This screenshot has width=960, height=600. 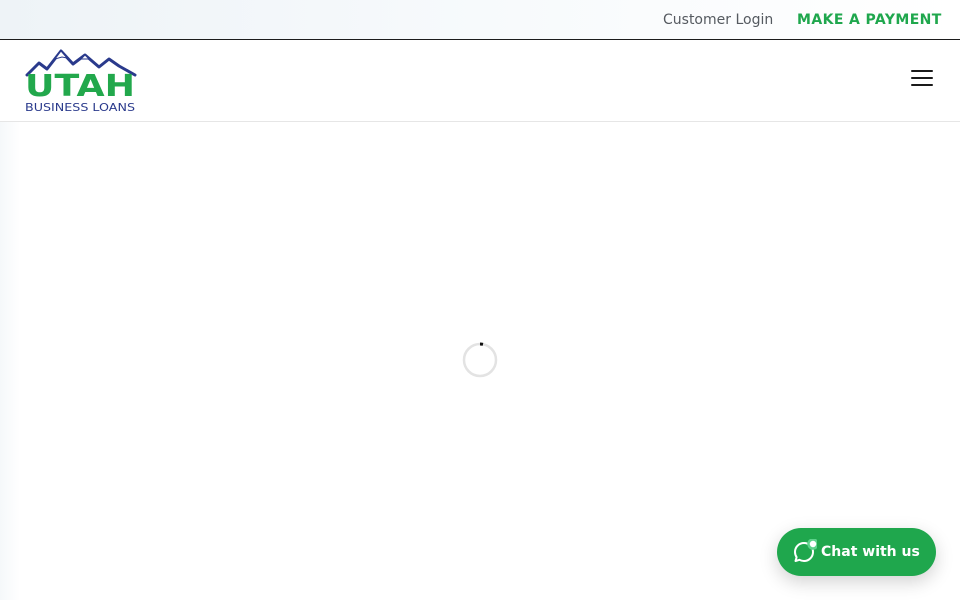 What do you see at coordinates (718, 20) in the screenshot?
I see `customer-login-link: Customer Login` at bounding box center [718, 20].